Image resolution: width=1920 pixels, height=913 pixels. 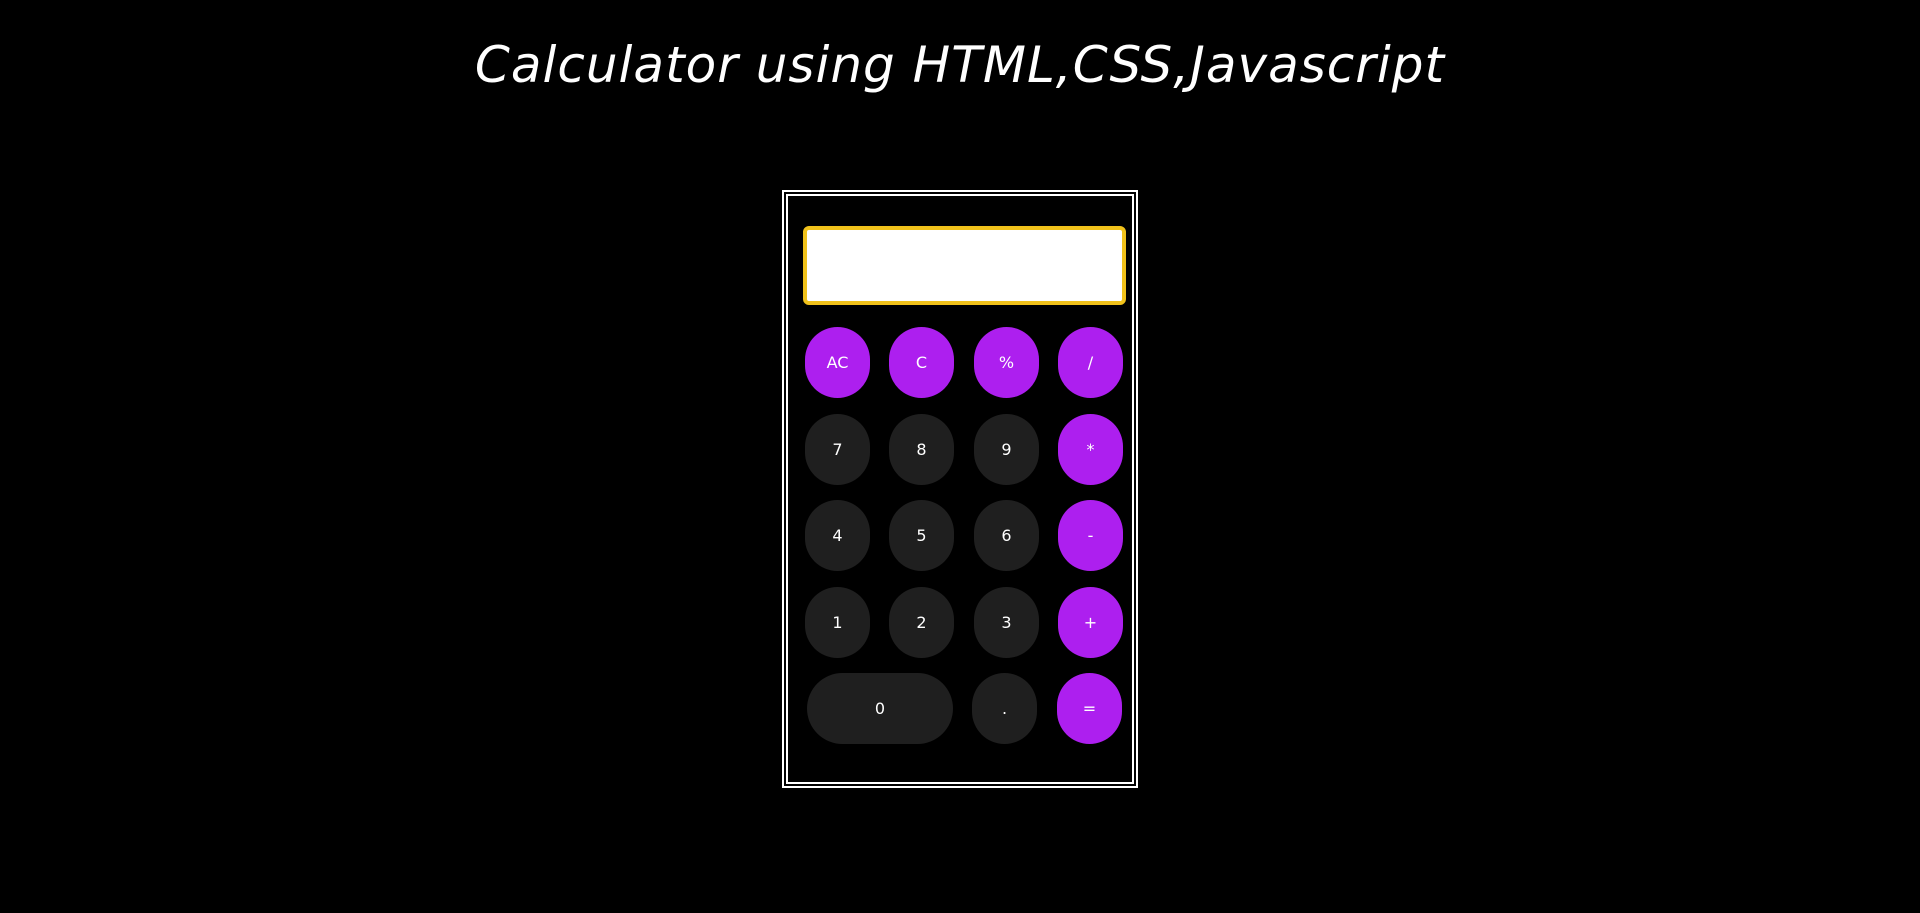 What do you see at coordinates (921, 535) in the screenshot?
I see `five-button: 5` at bounding box center [921, 535].